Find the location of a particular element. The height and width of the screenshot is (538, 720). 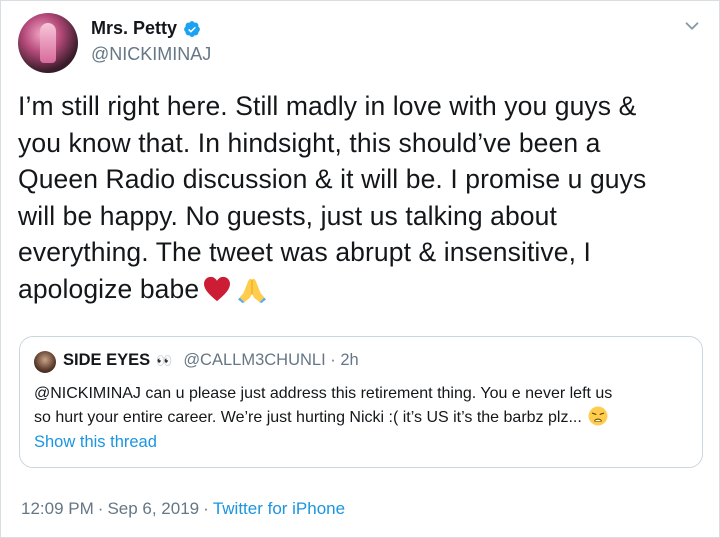

red-heart-icon is located at coordinates (217, 288).